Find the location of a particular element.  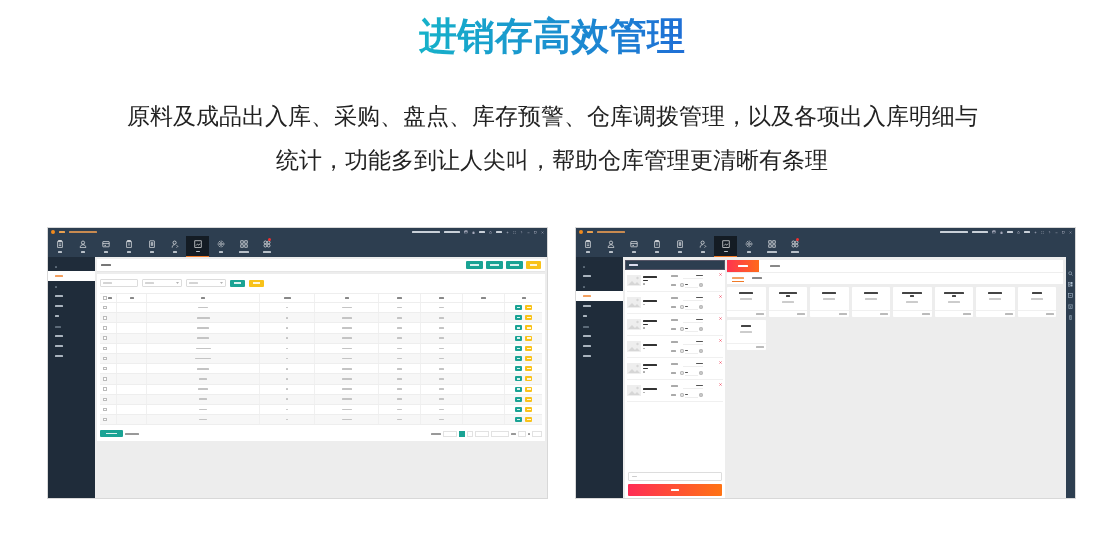

logo-icon is located at coordinates (53, 232).